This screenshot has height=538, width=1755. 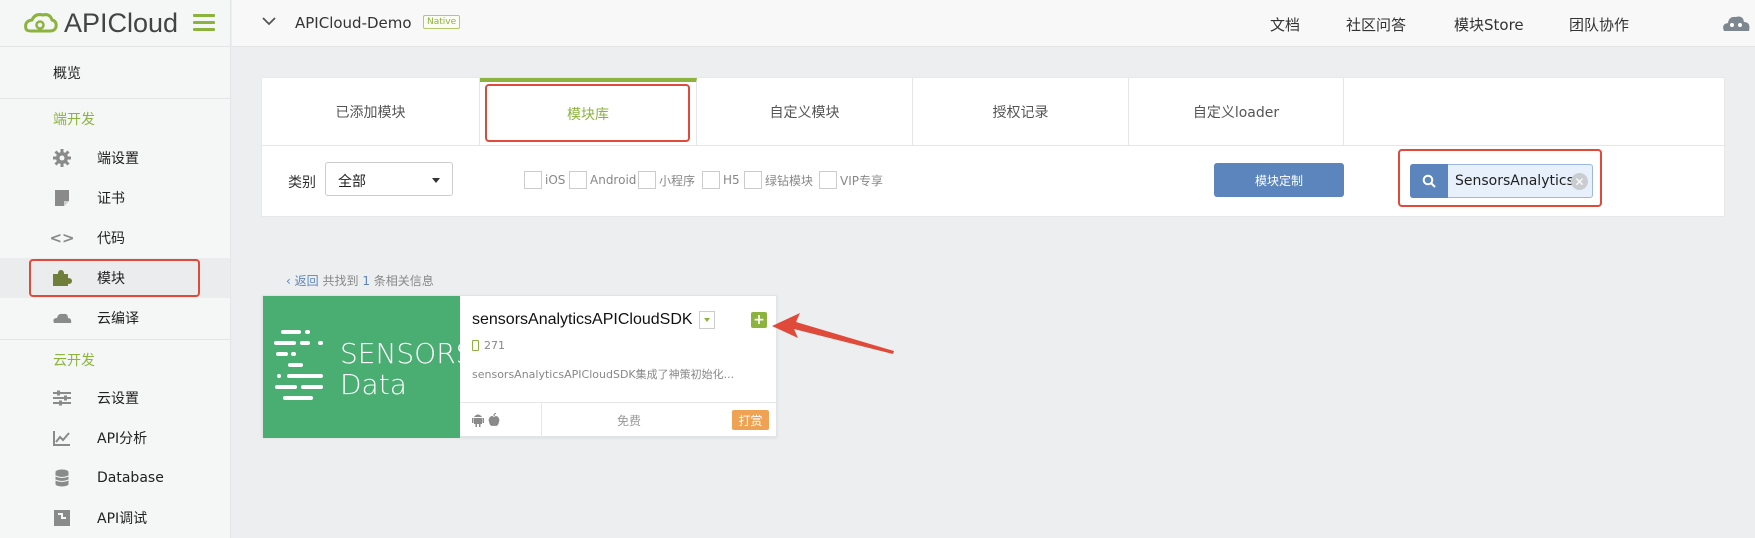 I want to click on checkbox-label: VIP专享, so click(x=861, y=180).